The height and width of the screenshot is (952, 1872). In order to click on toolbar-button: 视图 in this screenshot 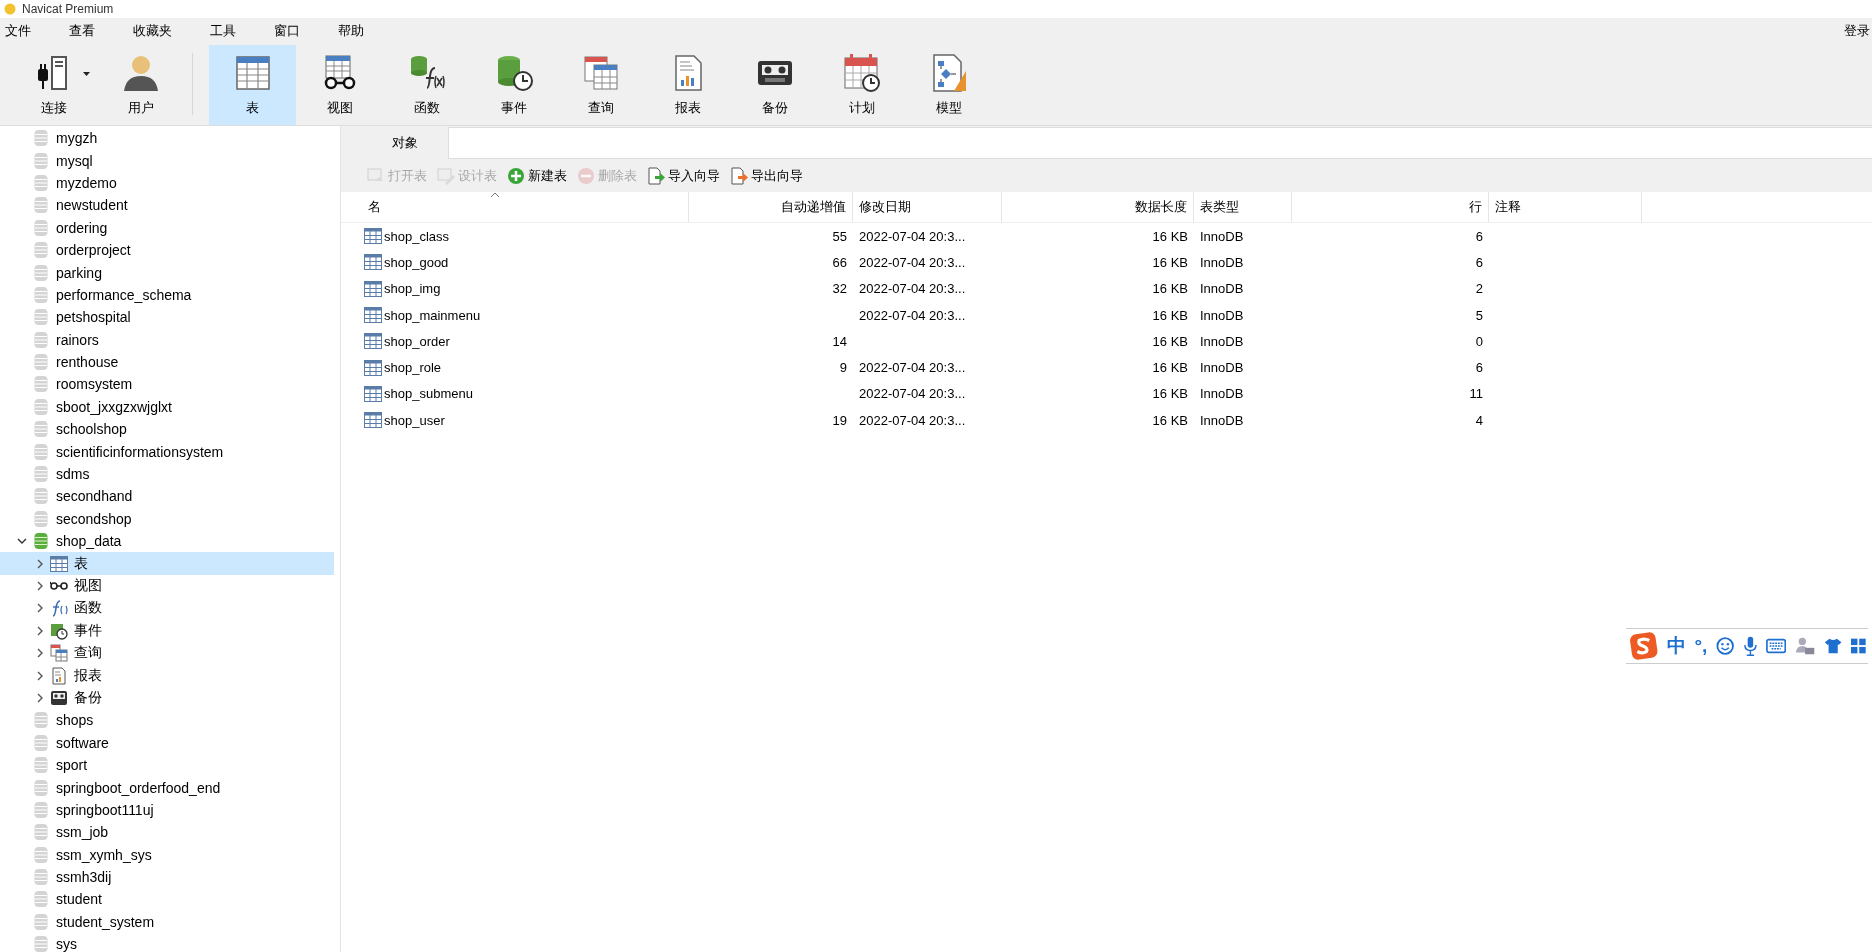, I will do `click(339, 85)`.